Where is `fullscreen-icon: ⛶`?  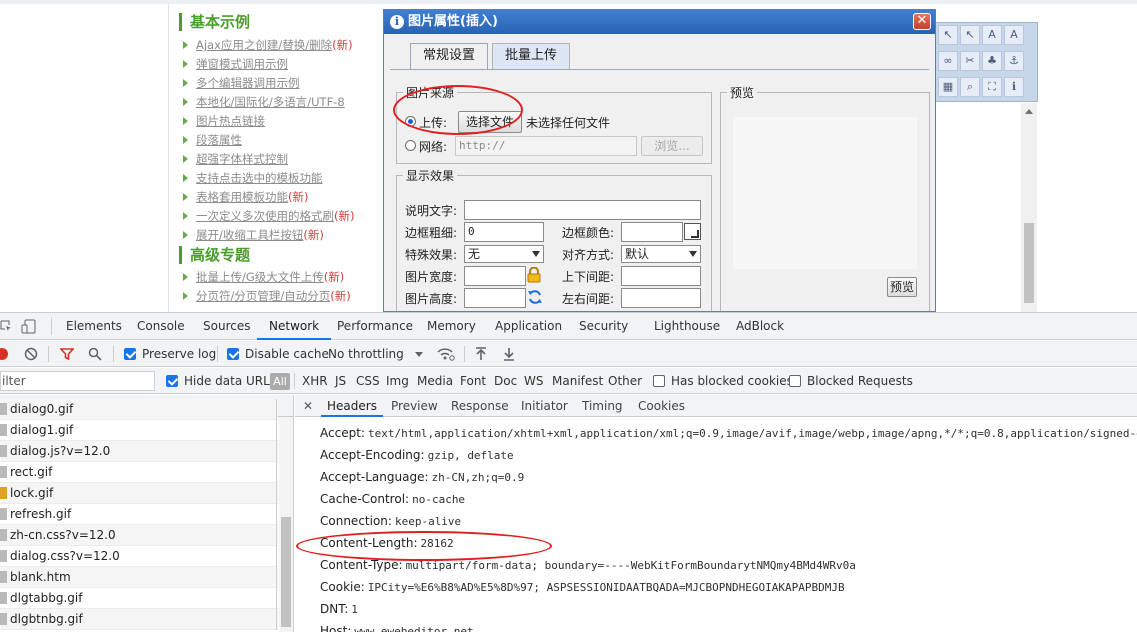 fullscreen-icon: ⛶ is located at coordinates (992, 87).